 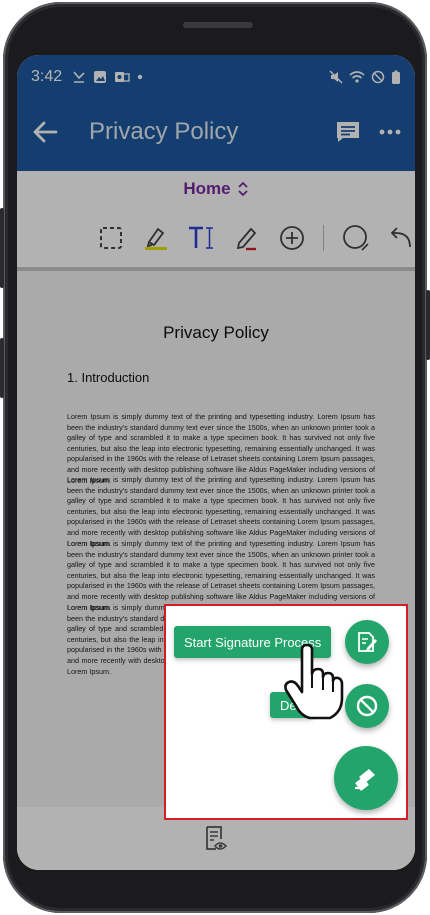 I want to click on toolbar: Privacy Policy, so click(x=216, y=132).